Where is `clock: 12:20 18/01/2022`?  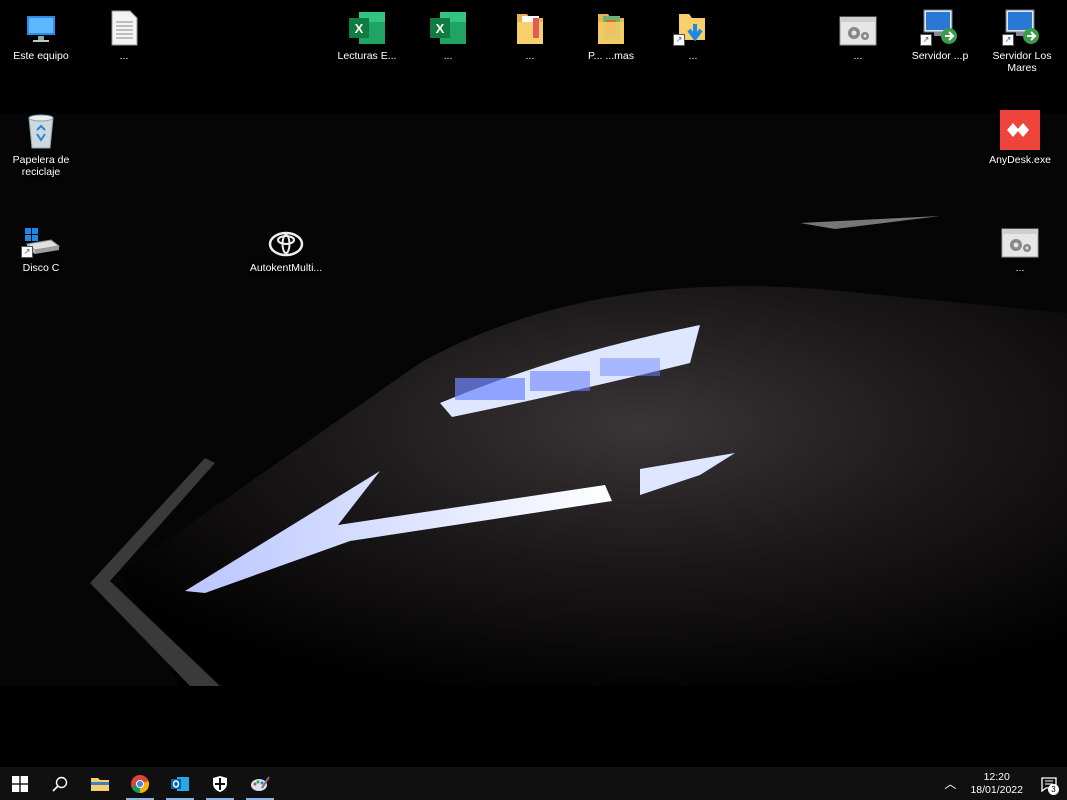 clock: 12:20 18/01/2022 is located at coordinates (996, 784).